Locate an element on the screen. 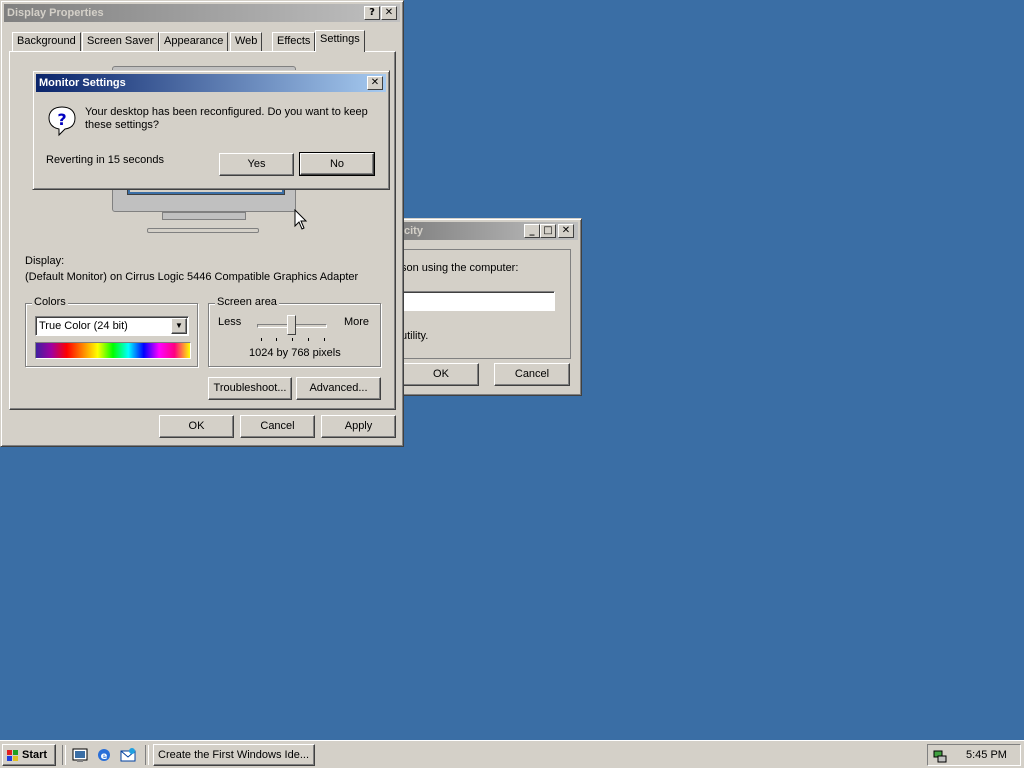 This screenshot has height=769, width=1024. start-label: Start is located at coordinates (35, 755).